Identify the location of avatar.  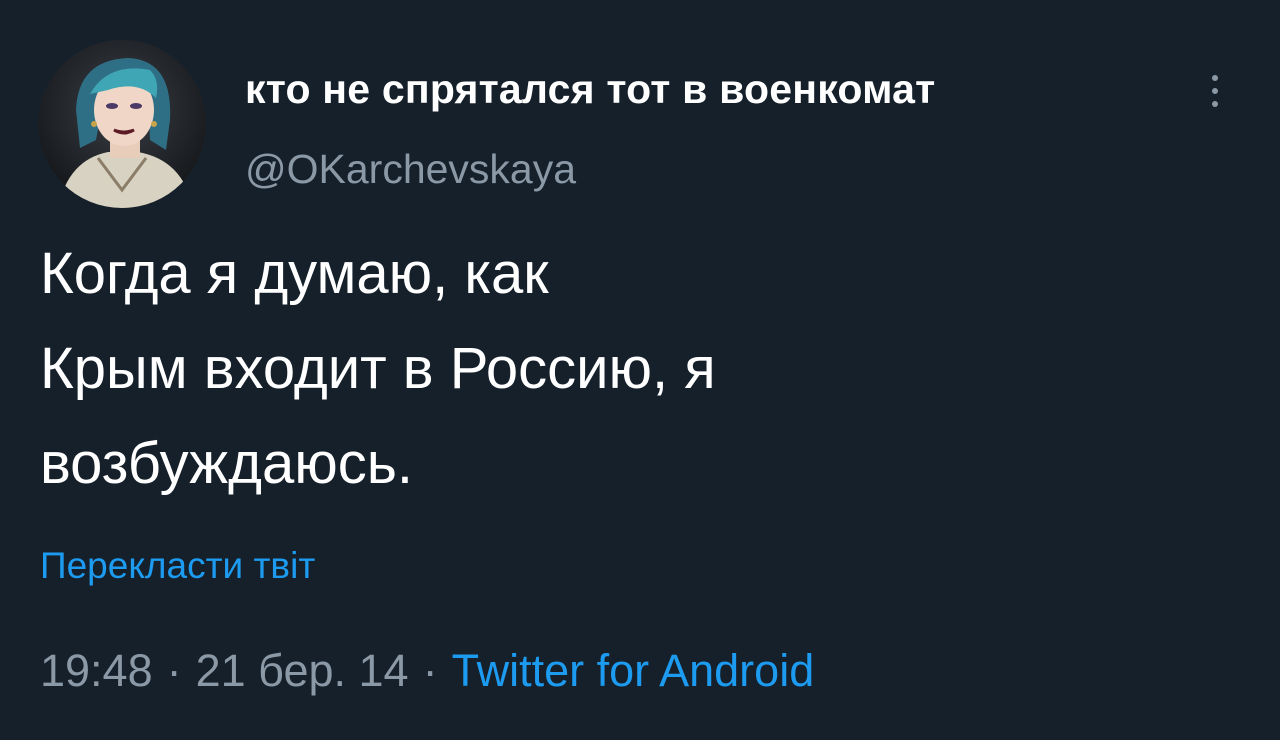
(122, 124).